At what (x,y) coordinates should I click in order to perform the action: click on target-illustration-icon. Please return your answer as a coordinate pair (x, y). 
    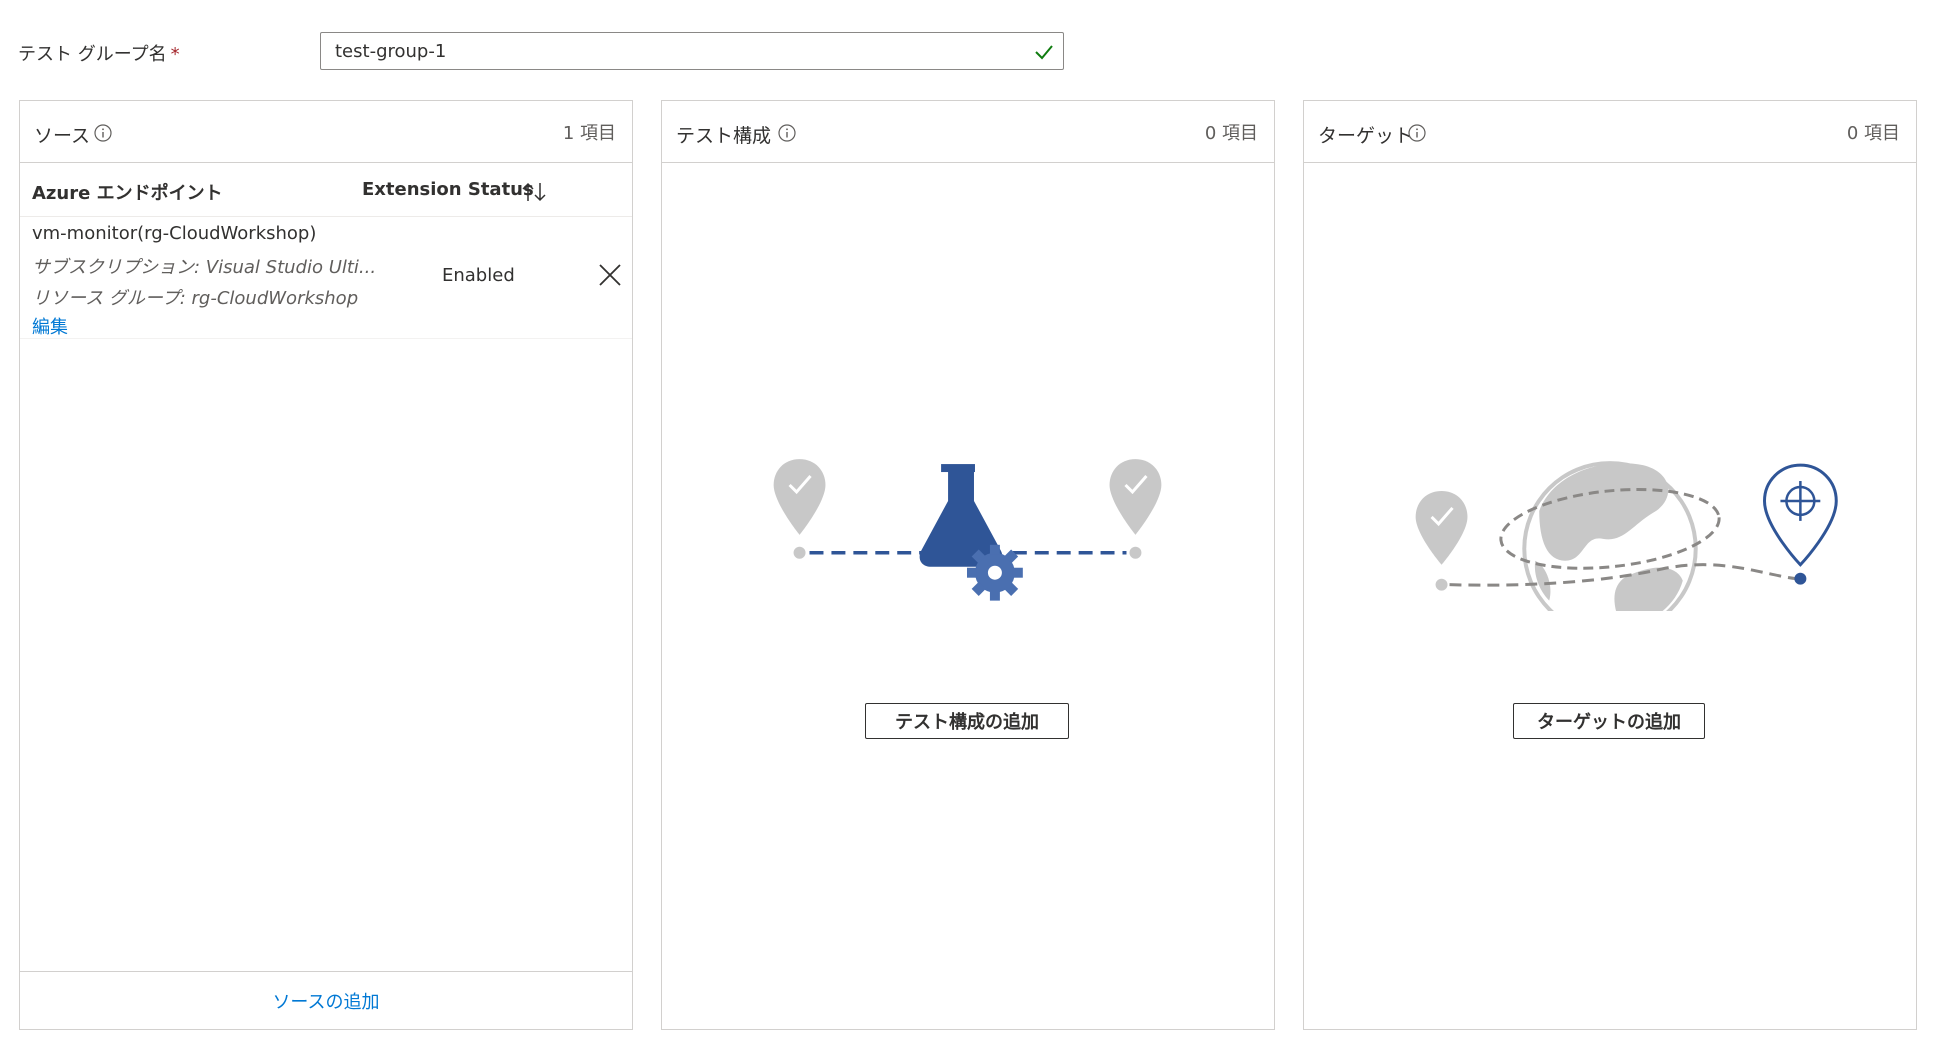
    Looking at the image, I should click on (1626, 536).